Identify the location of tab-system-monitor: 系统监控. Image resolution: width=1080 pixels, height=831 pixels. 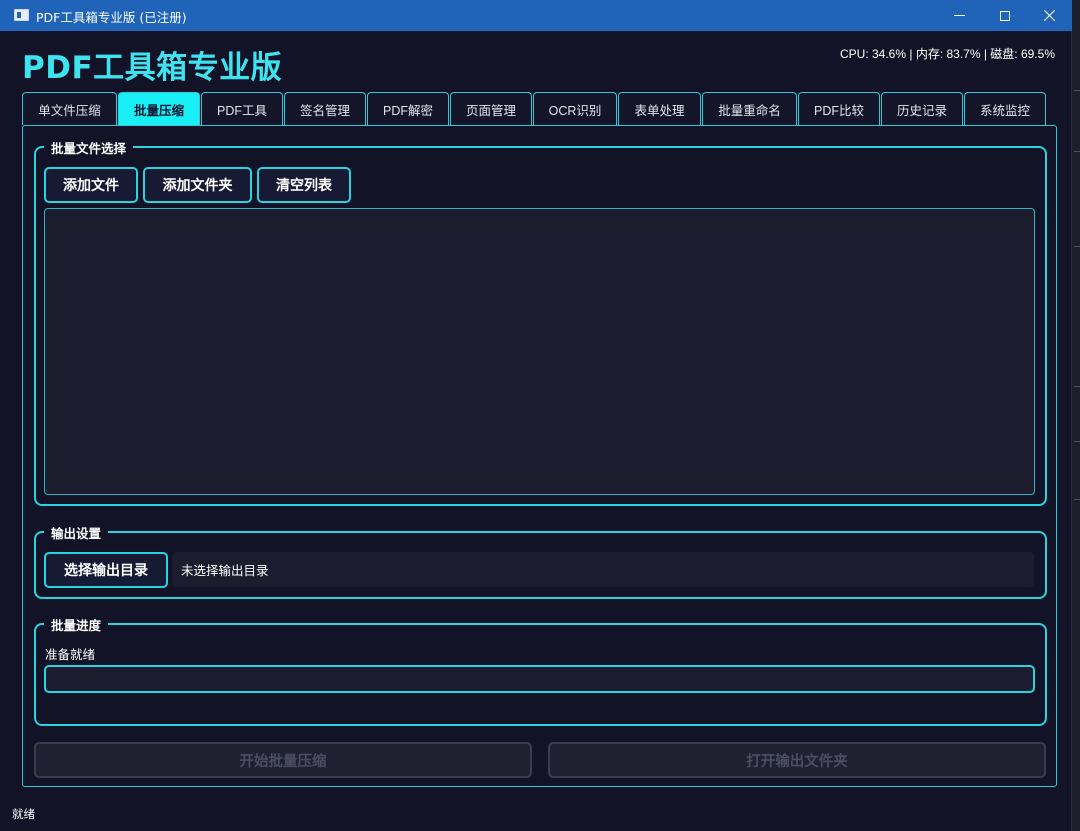
(1005, 108).